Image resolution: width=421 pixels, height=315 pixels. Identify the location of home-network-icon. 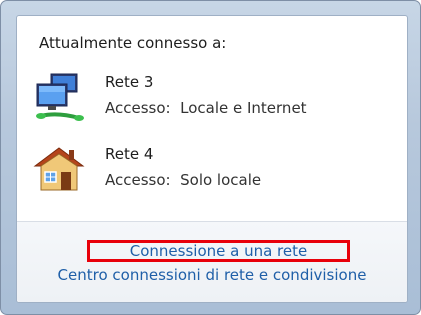
(59, 169).